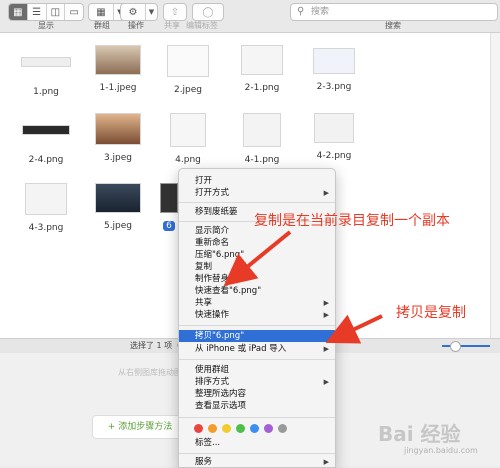 The height and width of the screenshot is (468, 500). What do you see at coordinates (419, 434) in the screenshot?
I see `baidu-watermark-logo: Bai 经验` at bounding box center [419, 434].